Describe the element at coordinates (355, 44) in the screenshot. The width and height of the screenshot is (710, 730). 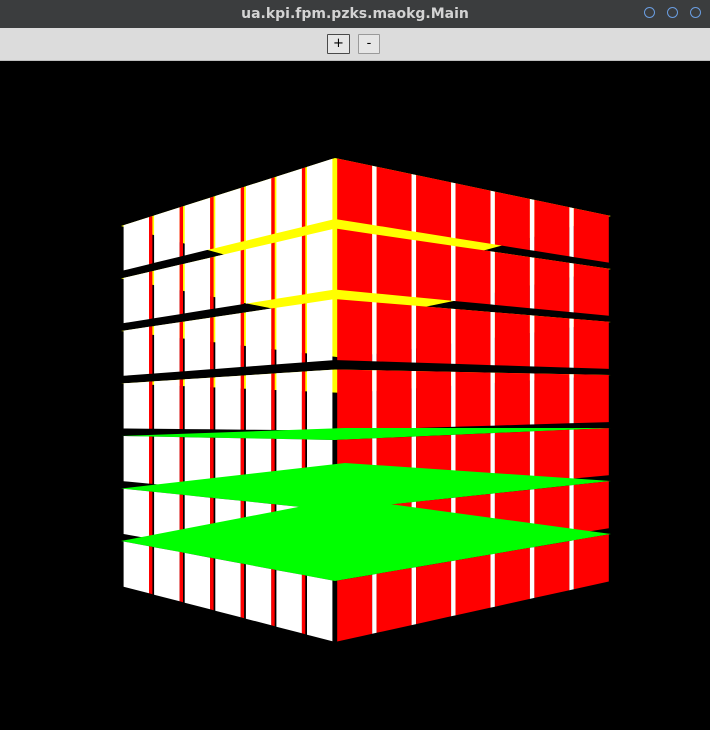
I see `toolbar: + -` at that location.